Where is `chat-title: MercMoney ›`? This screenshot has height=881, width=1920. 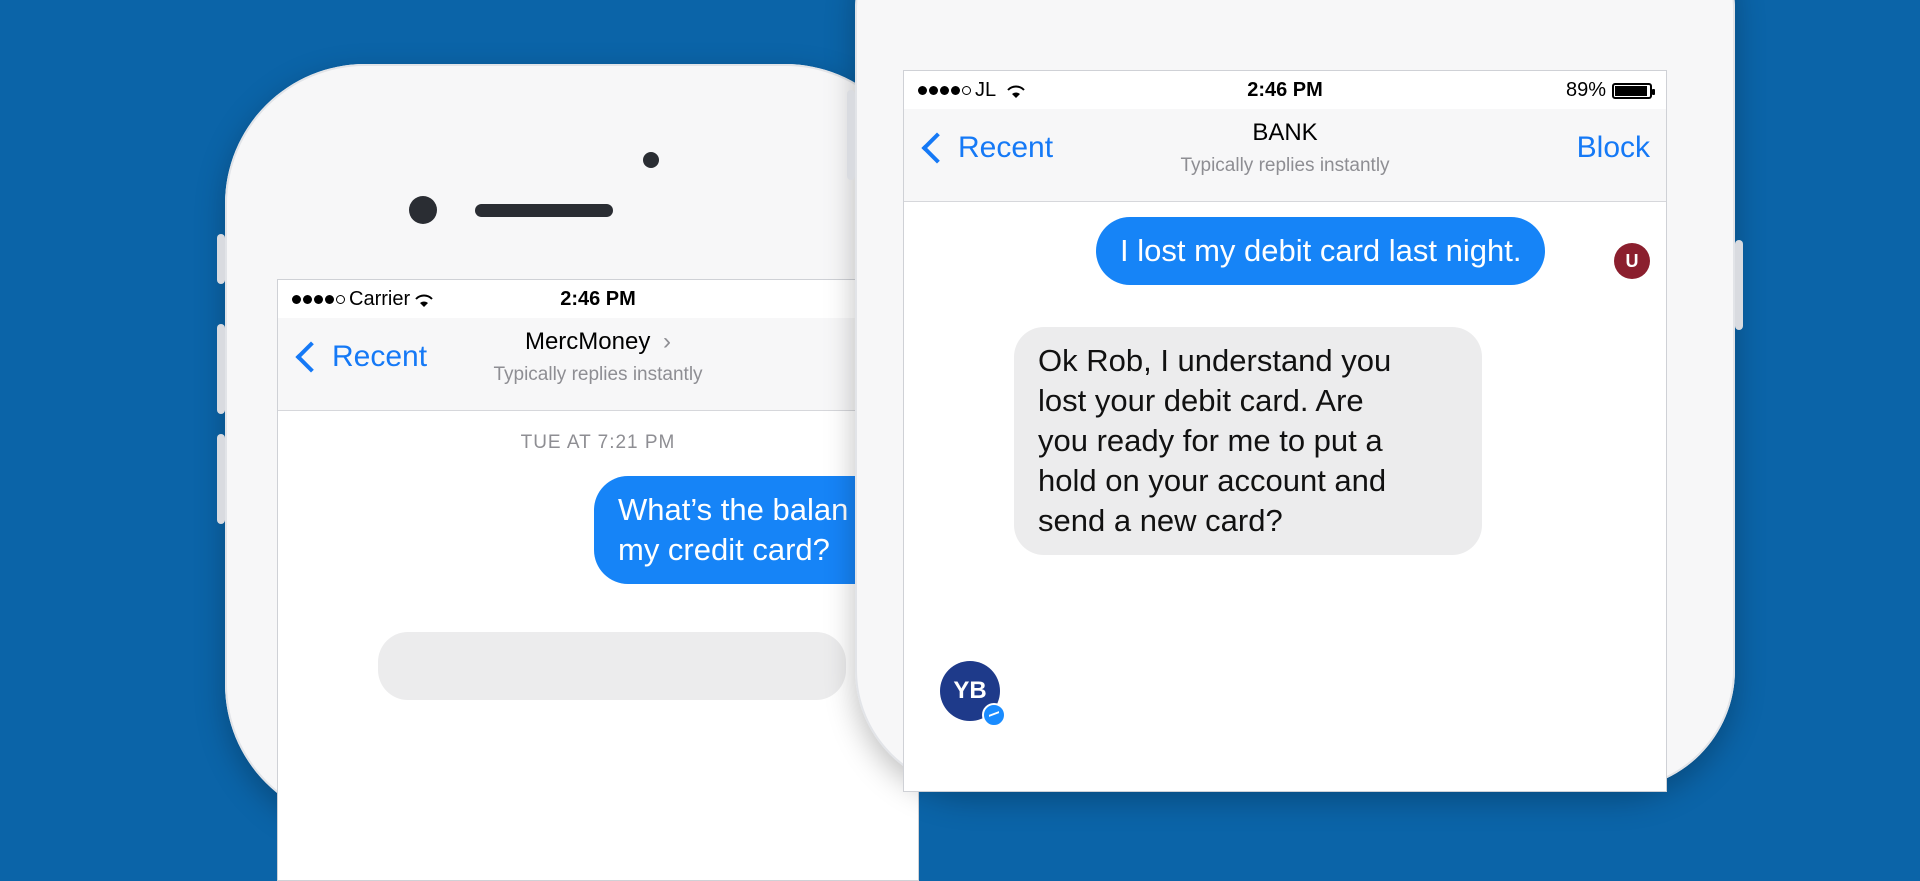 chat-title: MercMoney › is located at coordinates (598, 342).